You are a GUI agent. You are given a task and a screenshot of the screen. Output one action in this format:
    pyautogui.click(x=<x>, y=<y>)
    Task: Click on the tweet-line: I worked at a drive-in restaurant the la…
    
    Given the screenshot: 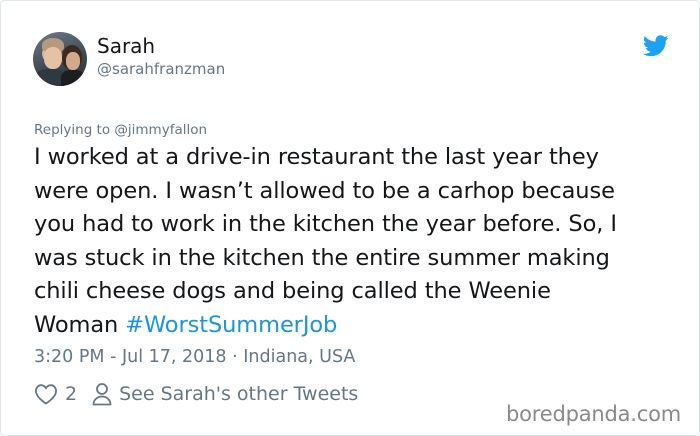 What is the action you would take?
    pyautogui.click(x=316, y=157)
    